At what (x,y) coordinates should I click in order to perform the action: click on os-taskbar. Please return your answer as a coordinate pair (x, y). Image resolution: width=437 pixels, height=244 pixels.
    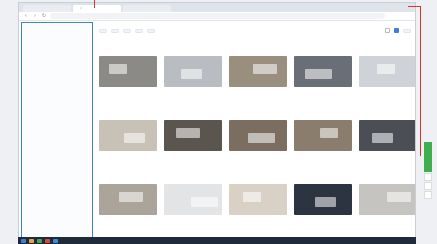
    Looking at the image, I should click on (217, 240).